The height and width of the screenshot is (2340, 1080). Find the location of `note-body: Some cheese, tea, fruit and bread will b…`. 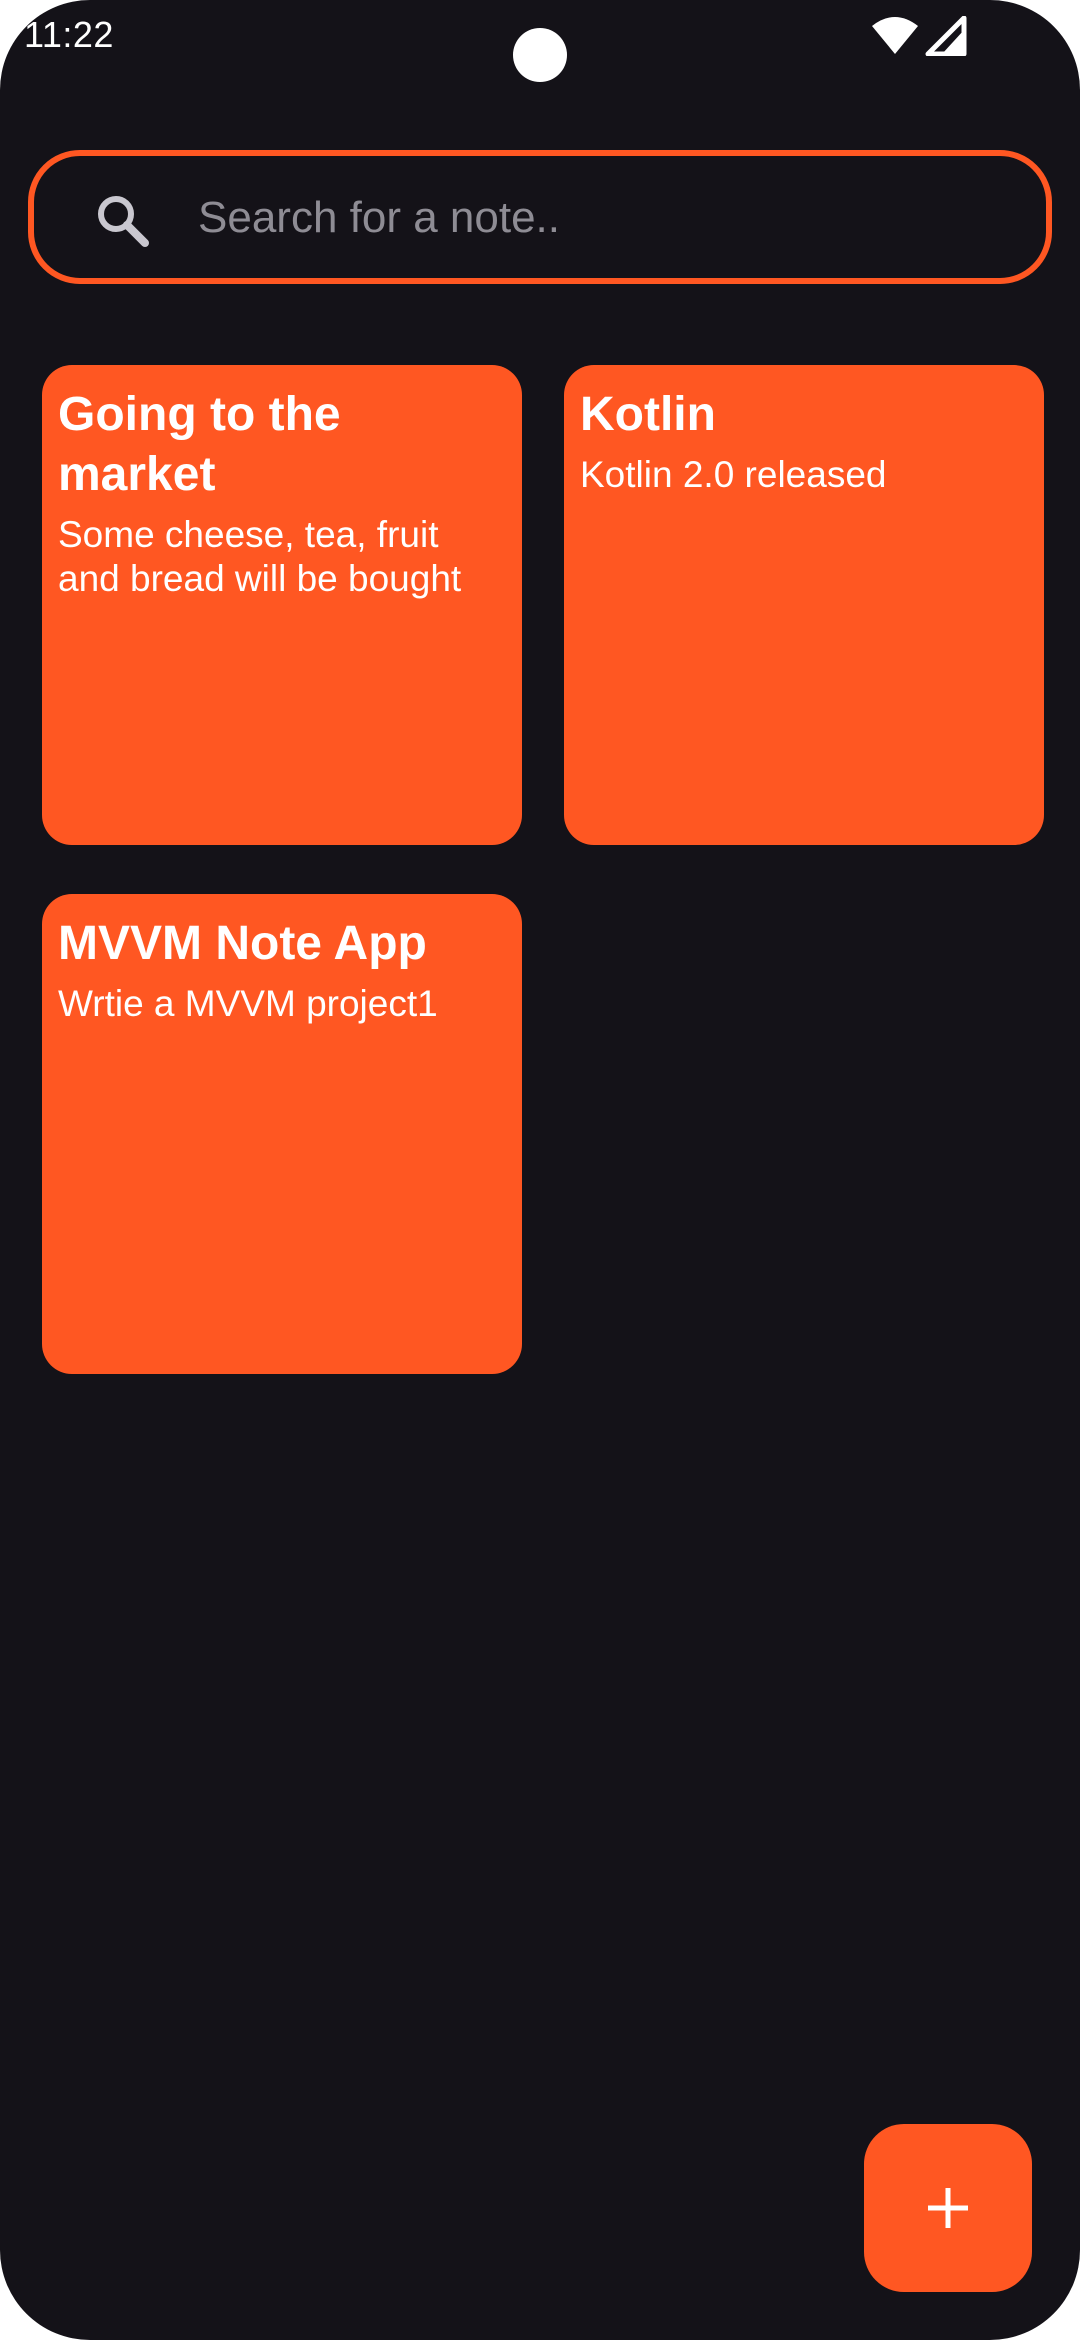

note-body: Some cheese, tea, fruit and bread will b… is located at coordinates (260, 556).